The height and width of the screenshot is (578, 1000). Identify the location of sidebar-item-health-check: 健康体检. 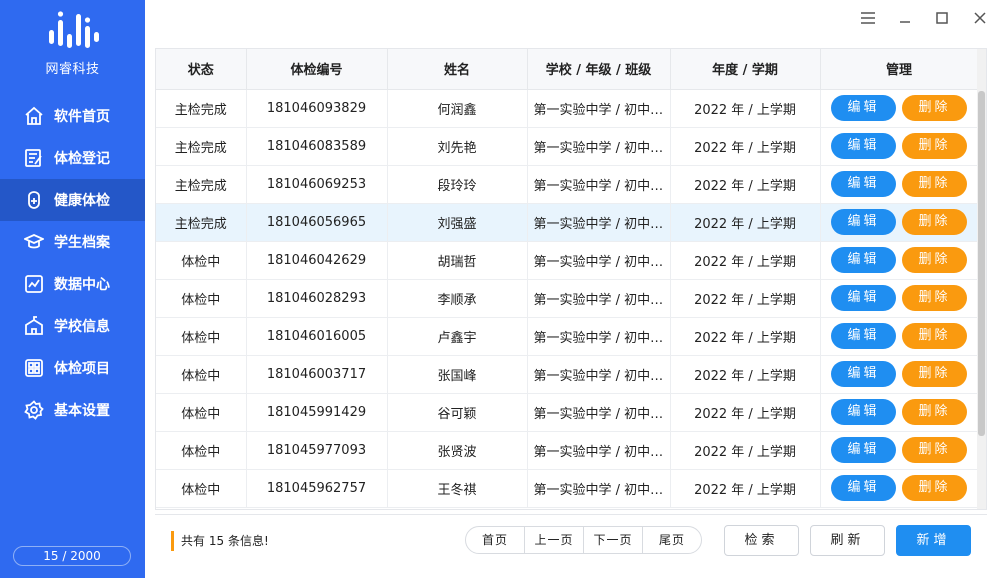
(72, 200).